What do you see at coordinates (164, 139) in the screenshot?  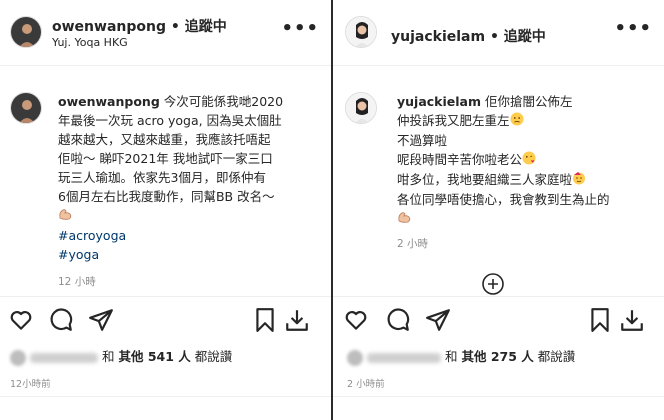 I see `caption-line: 越來越大，又越來越重，我應該托唔起` at bounding box center [164, 139].